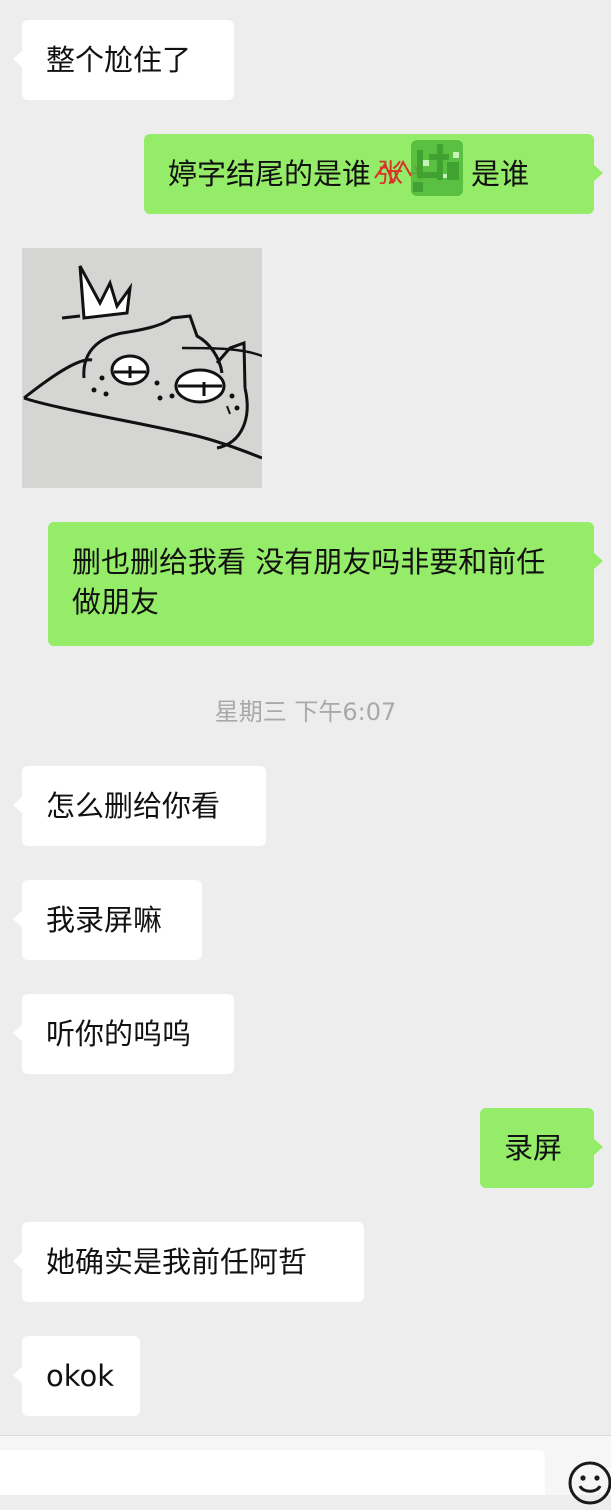 This screenshot has height=1510, width=611. What do you see at coordinates (421, 168) in the screenshot?
I see `redaction-scribble: 张` at bounding box center [421, 168].